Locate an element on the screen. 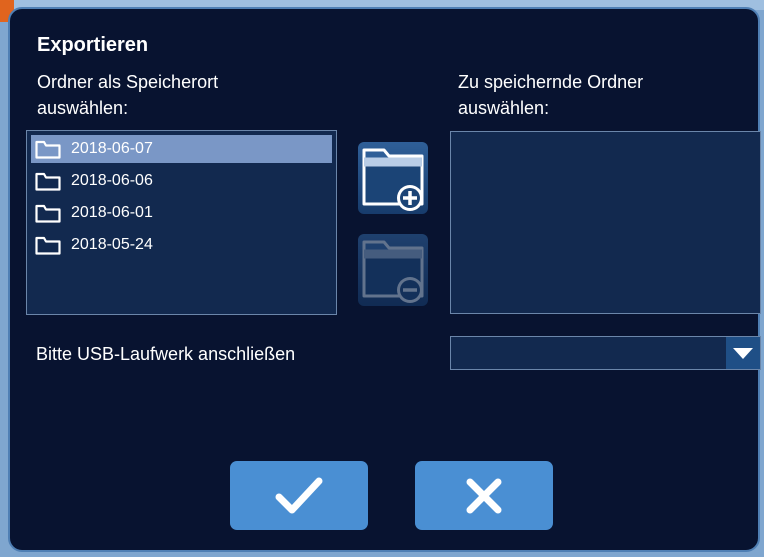  folder-add-icon is located at coordinates (393, 179).